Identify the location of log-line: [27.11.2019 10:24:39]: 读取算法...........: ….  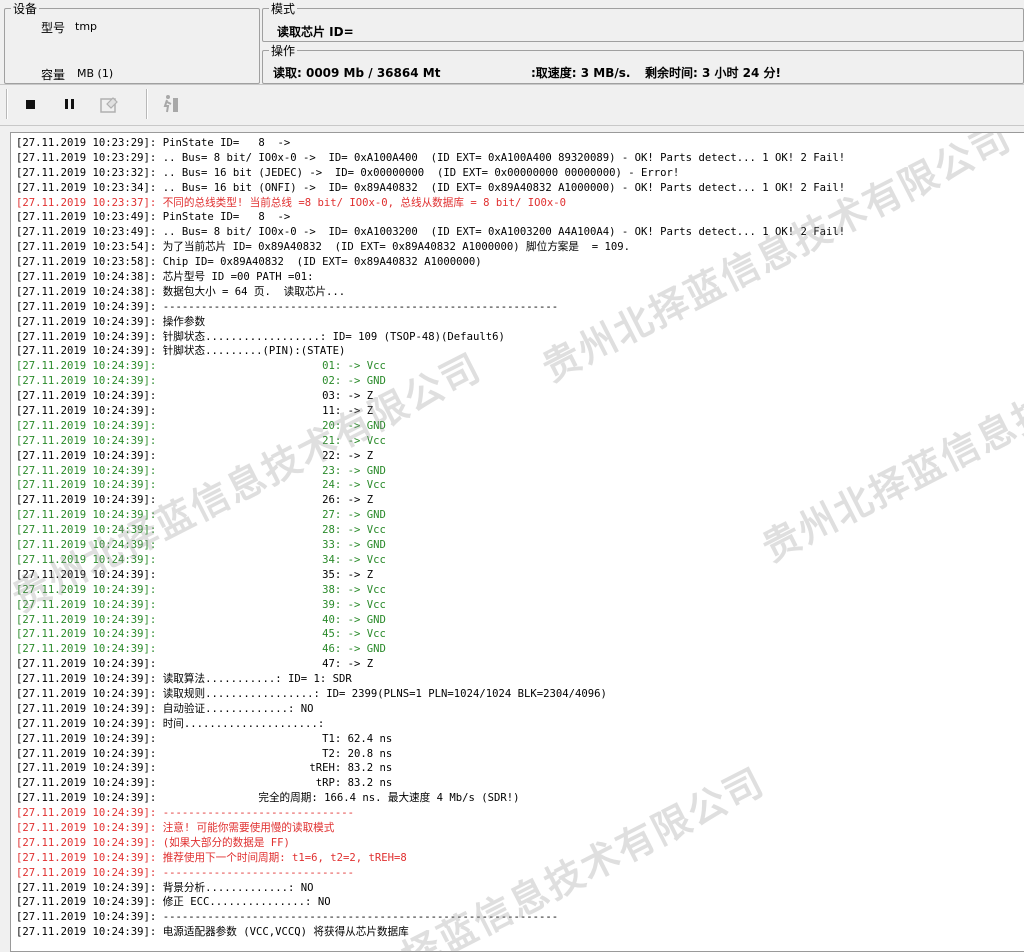
(184, 679).